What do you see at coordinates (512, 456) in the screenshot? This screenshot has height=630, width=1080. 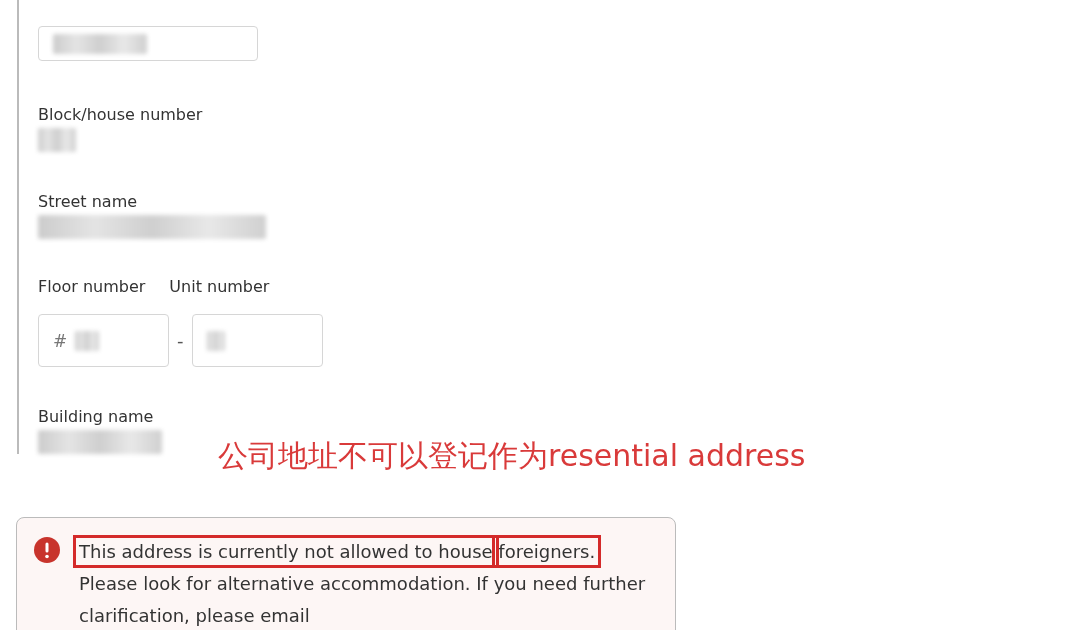 I see `annotation-text: 公司地址不可以登记作为resential address` at bounding box center [512, 456].